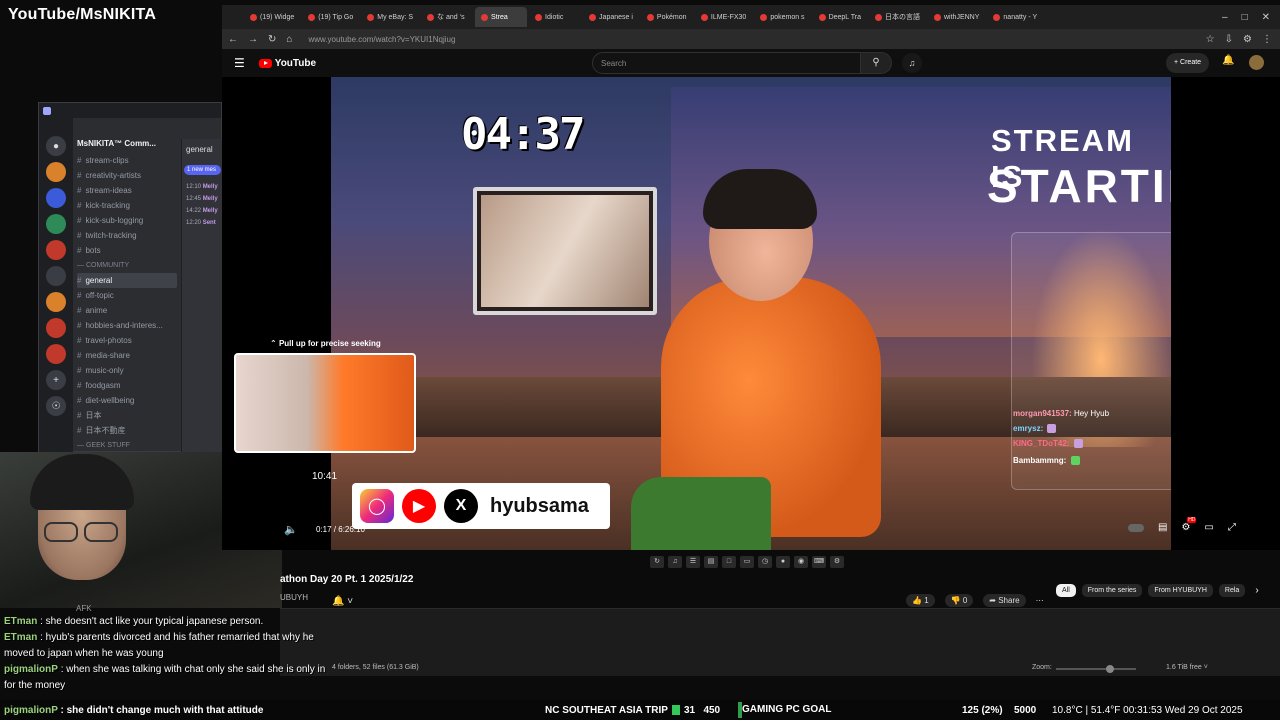  What do you see at coordinates (289, 39) in the screenshot?
I see `home-icon: ⌂` at bounding box center [289, 39].